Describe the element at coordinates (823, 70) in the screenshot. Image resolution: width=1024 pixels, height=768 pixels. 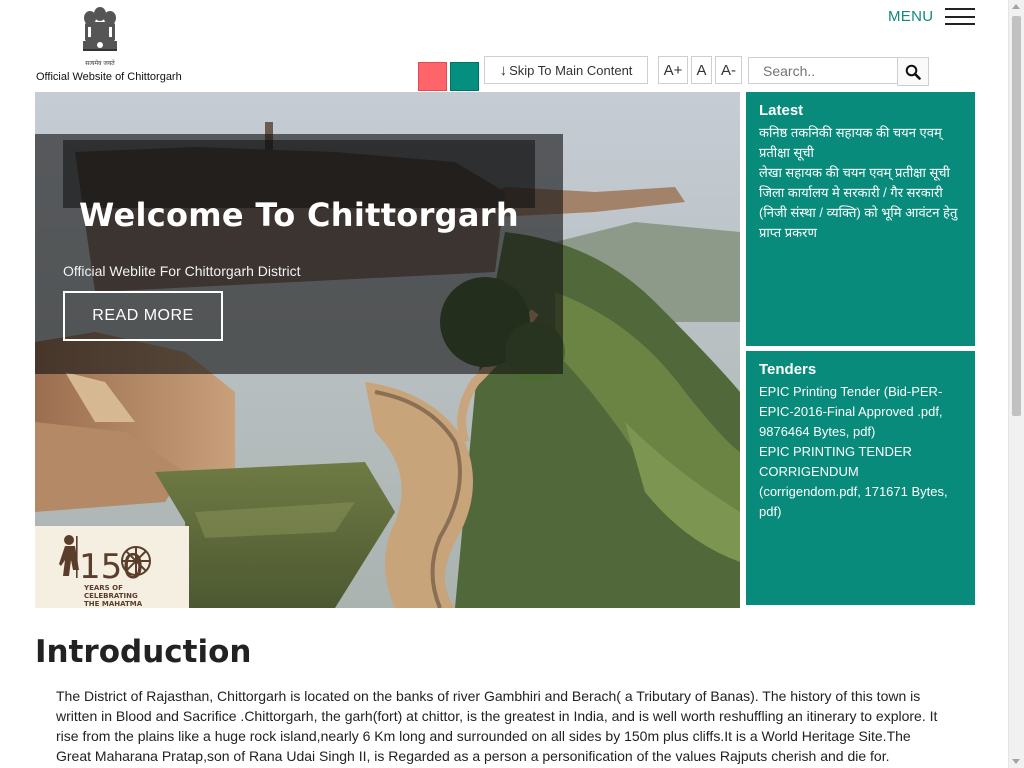
I see `search-input` at that location.